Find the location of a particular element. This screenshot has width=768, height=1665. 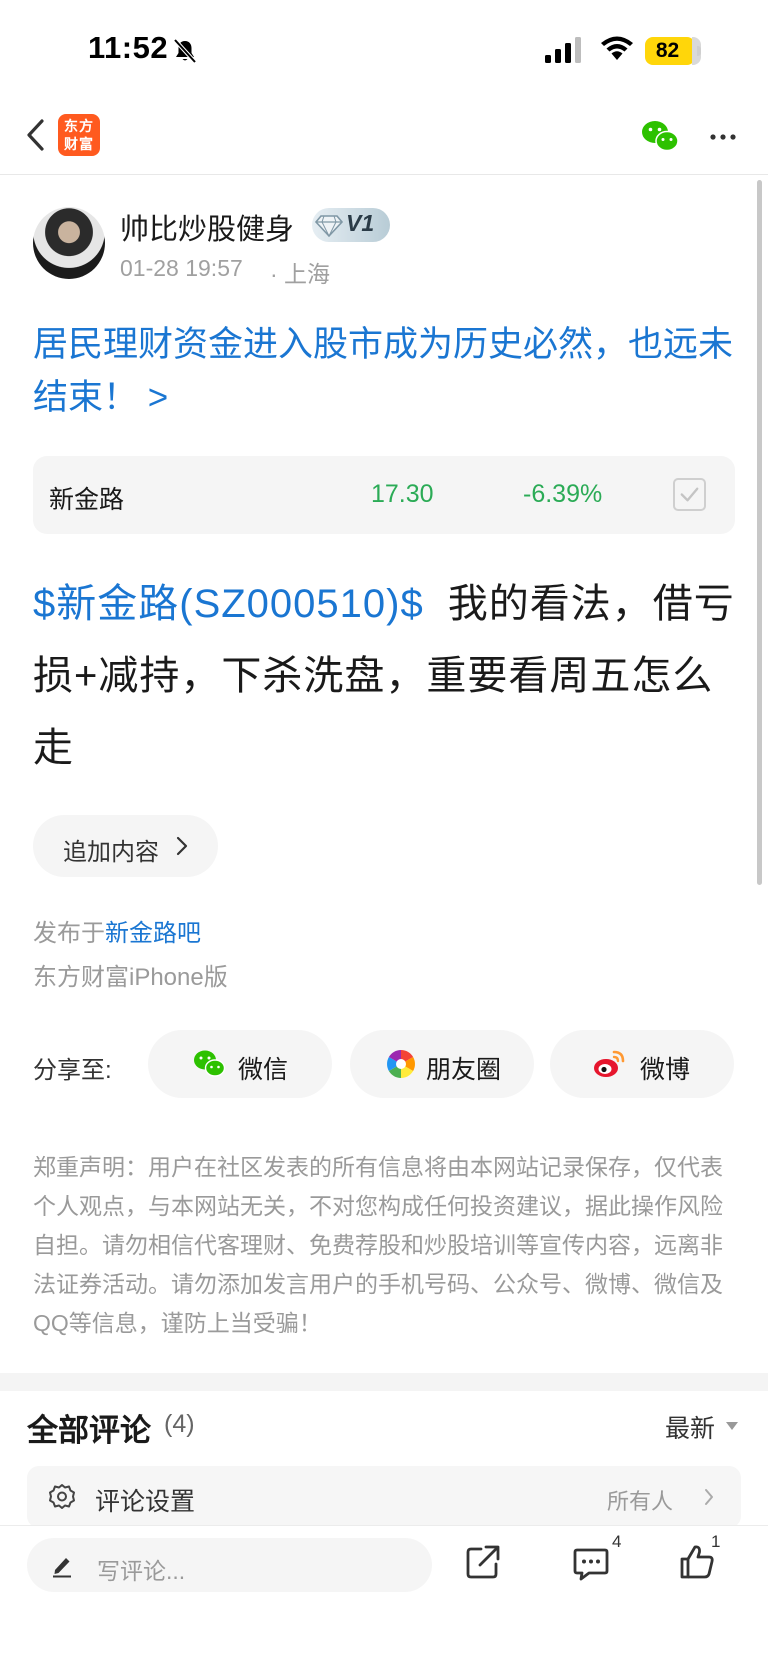

sort-dropdown: 最新 is located at coordinates (690, 1427).